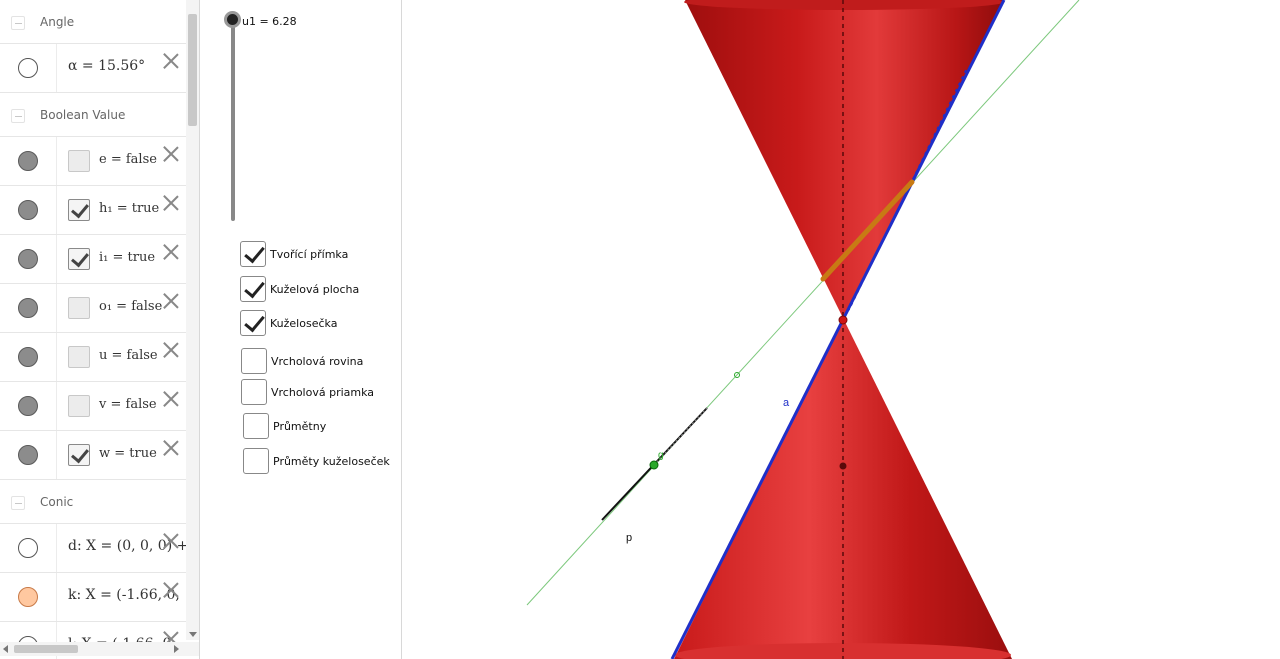  What do you see at coordinates (99, 548) in the screenshot?
I see `algebra-row-d: d: X = (0, 0, 0) + (` at bounding box center [99, 548].